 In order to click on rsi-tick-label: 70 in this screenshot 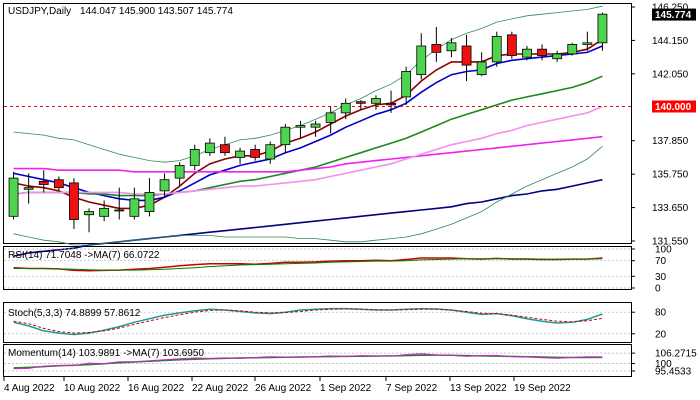, I will do `click(661, 261)`.